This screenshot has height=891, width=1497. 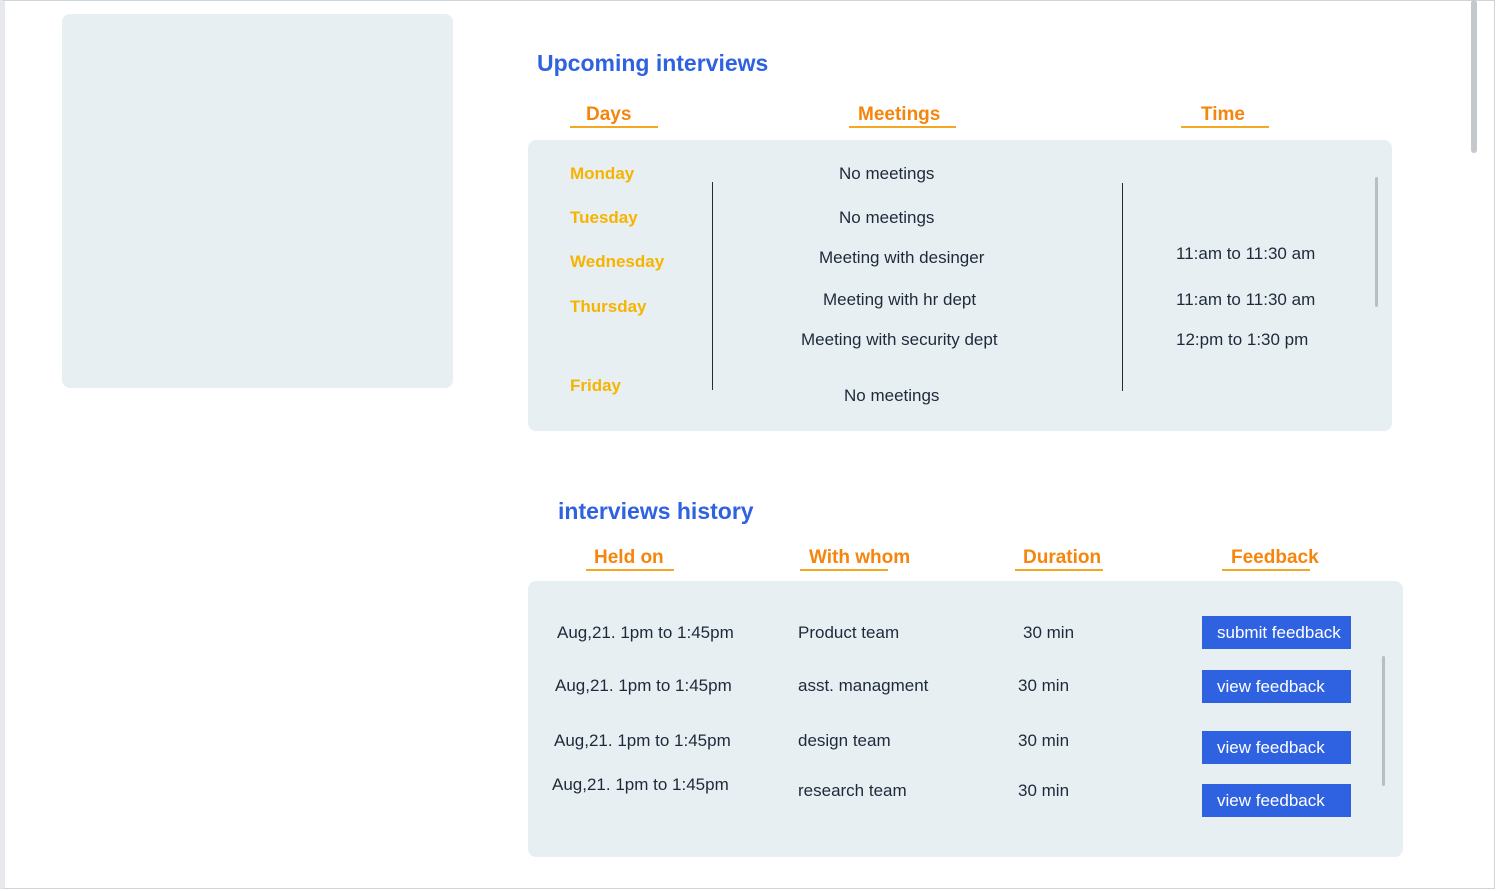 I want to click on view-feedback-button-2: view feedback, so click(x=1276, y=747).